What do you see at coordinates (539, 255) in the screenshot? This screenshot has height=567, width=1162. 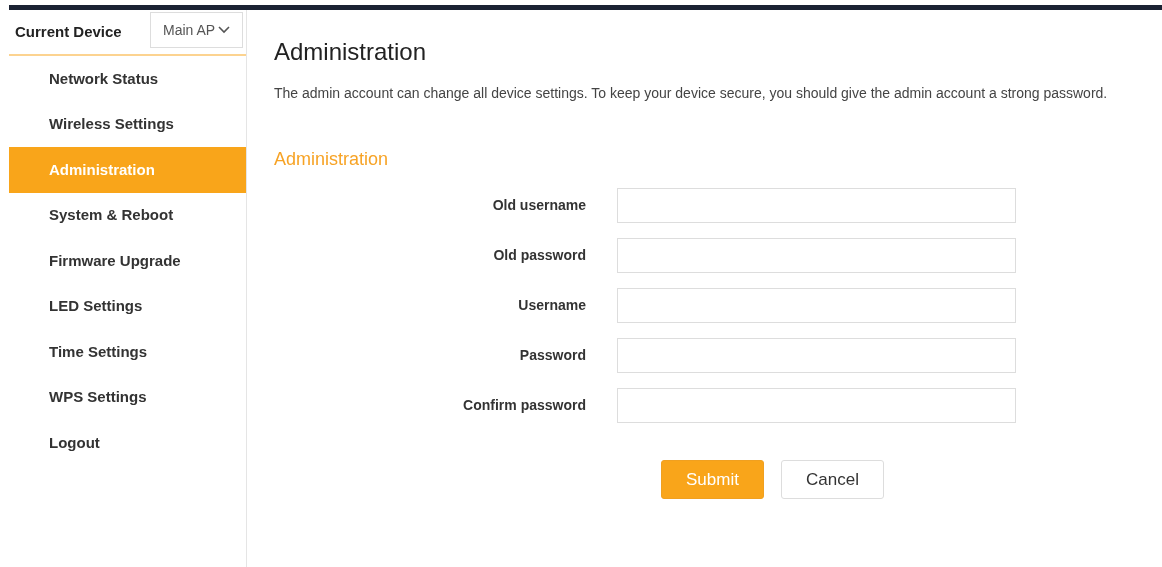 I see `field-label: Old password` at bounding box center [539, 255].